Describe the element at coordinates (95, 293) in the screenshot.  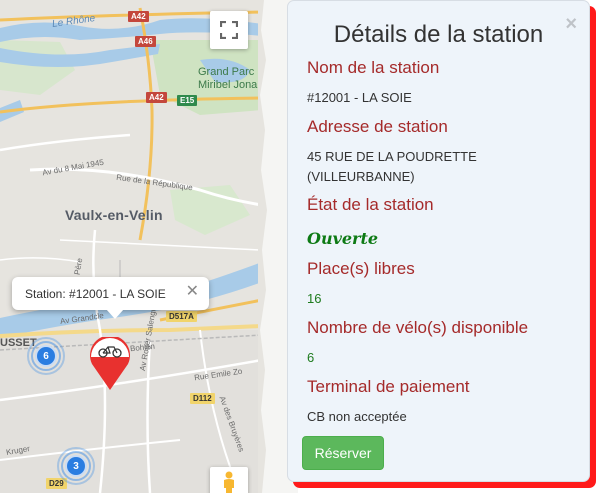
I see `info-window-text: Station: #12001 - LA SOIE` at that location.